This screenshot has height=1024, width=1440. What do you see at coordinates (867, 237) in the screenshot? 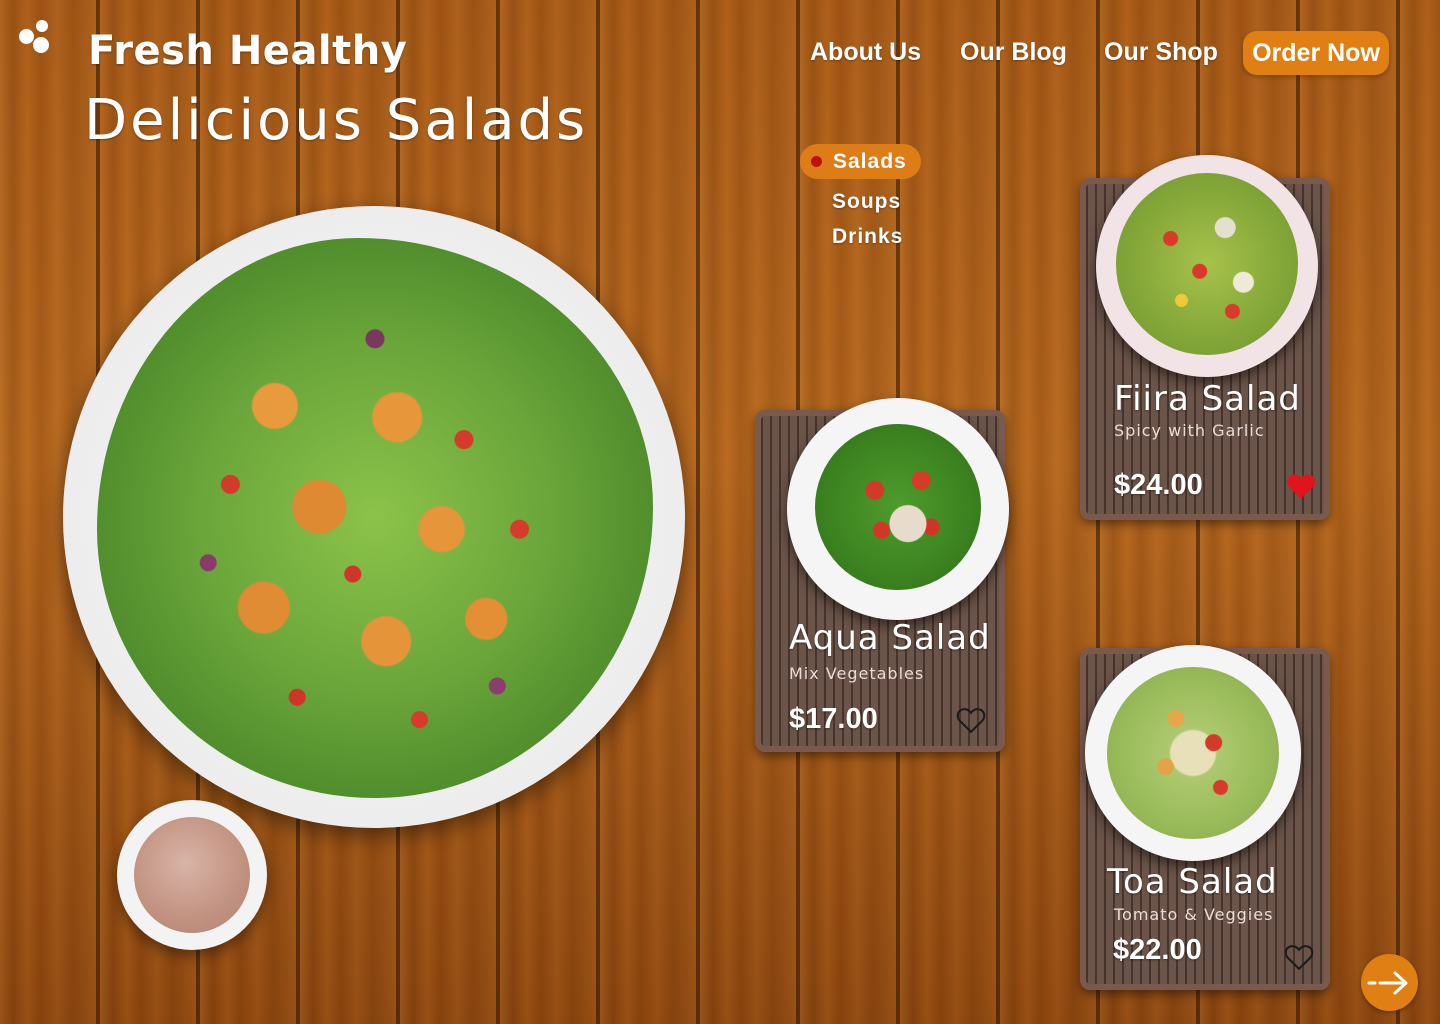
I see `category-drinks: Drinks` at bounding box center [867, 237].